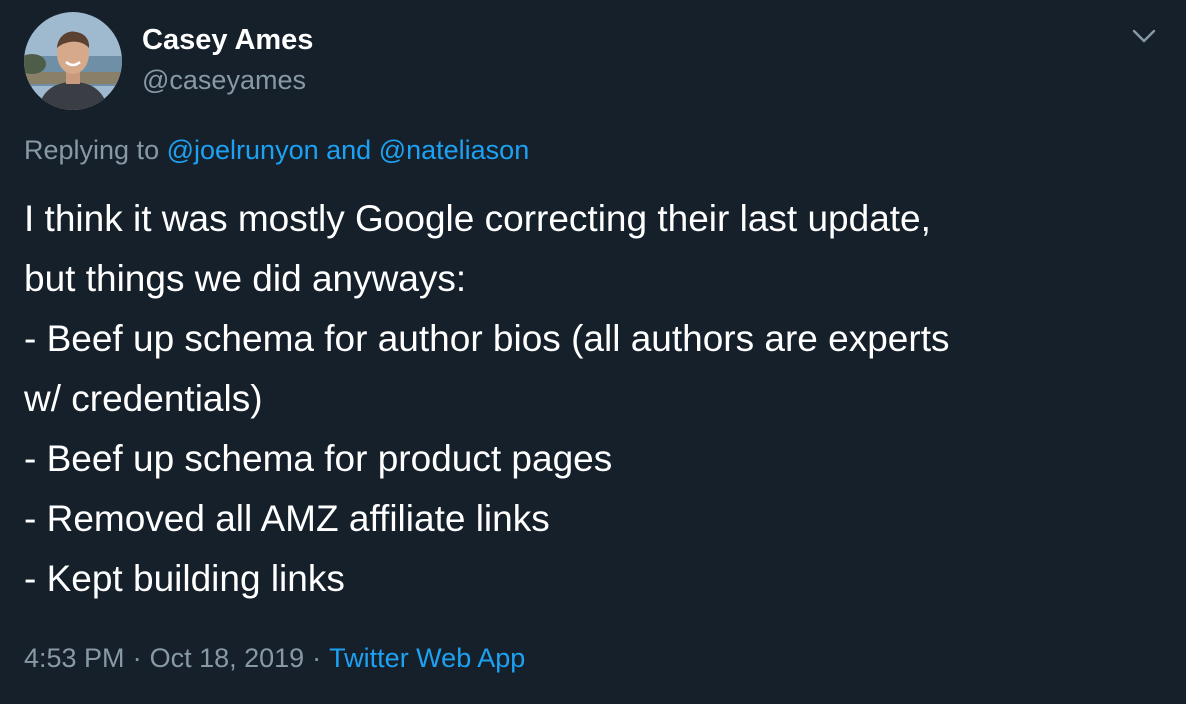  I want to click on replying-to: Replying to @joelrunyon and @nateliason, so click(276, 150).